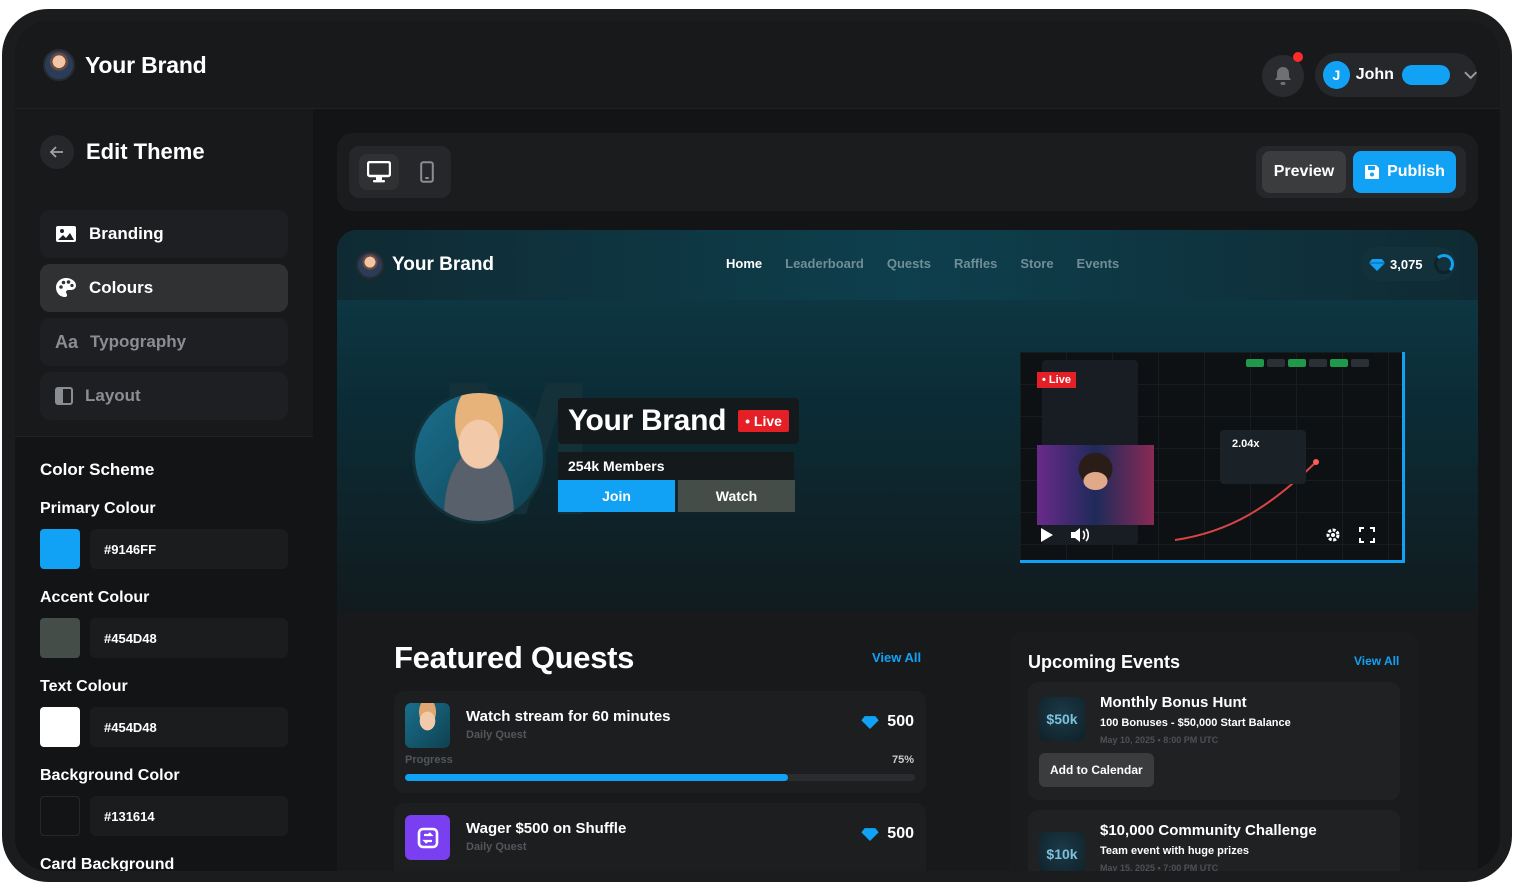 The image size is (1513, 890). Describe the element at coordinates (1173, 702) in the screenshot. I see `event-name: Monthly Bonus Hunt` at that location.